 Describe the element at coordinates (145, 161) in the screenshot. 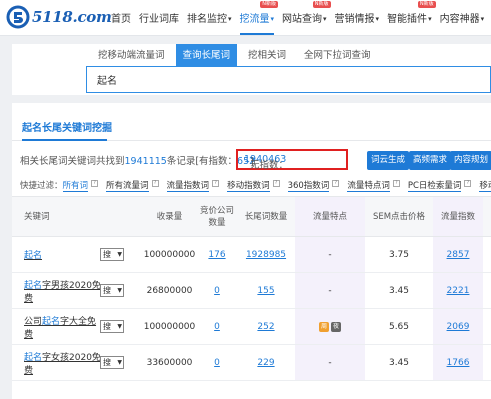

I see `summary-total: 1941115` at that location.